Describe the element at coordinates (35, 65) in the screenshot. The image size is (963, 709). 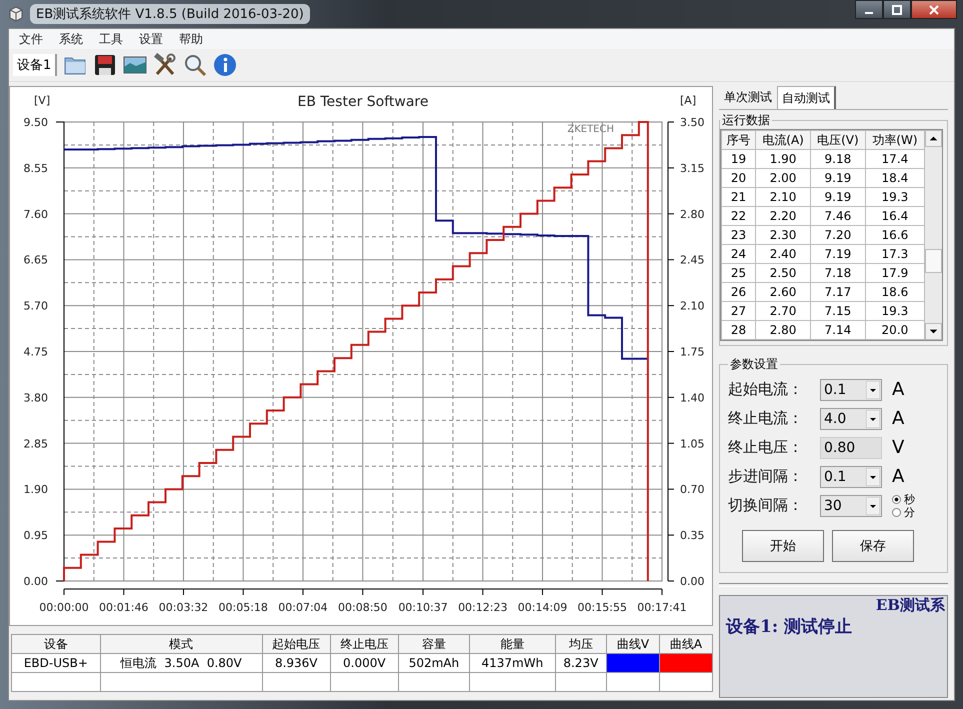
I see `device-tab: 设备1` at that location.